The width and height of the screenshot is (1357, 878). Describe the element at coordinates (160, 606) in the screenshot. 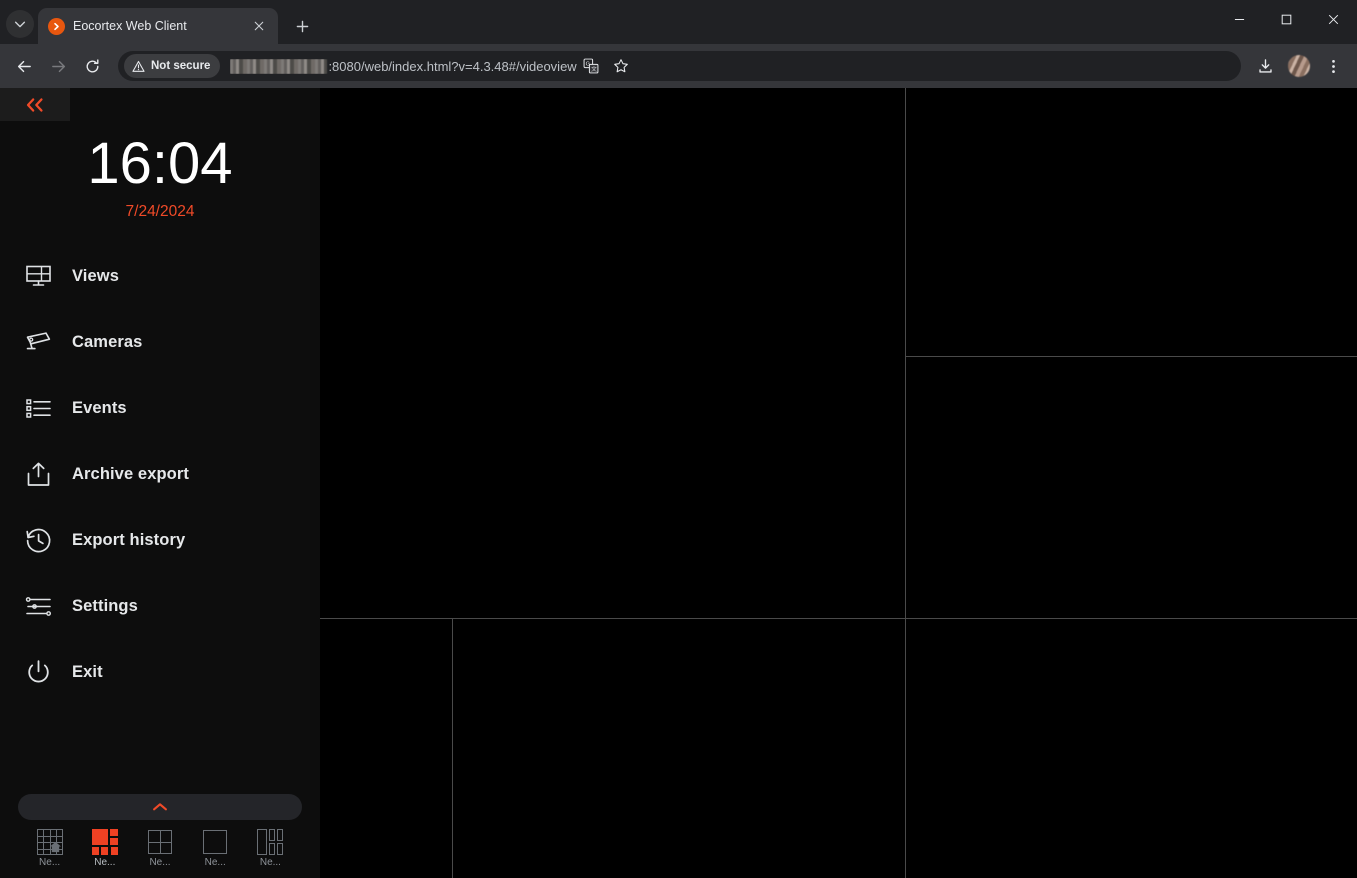

I see `sidebar-item-settings: Settings` at that location.